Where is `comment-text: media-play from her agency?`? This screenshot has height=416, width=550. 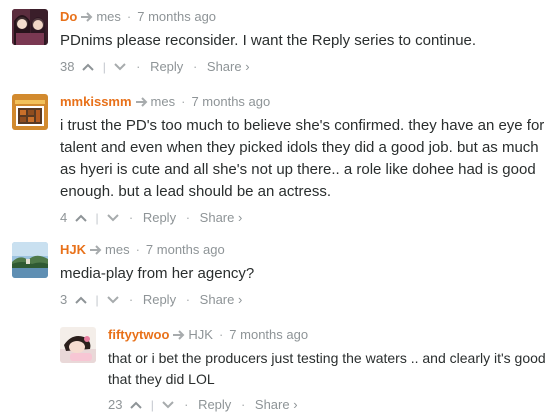
comment-text: media-play from her agency? is located at coordinates (157, 273).